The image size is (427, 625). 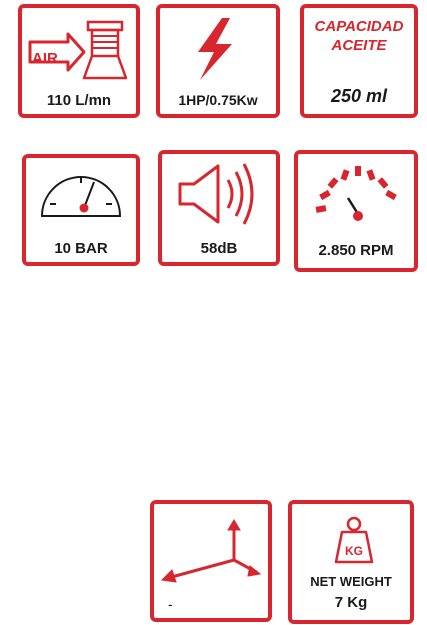 I want to click on rpm-value: 2.850 RPM, so click(x=356, y=250).